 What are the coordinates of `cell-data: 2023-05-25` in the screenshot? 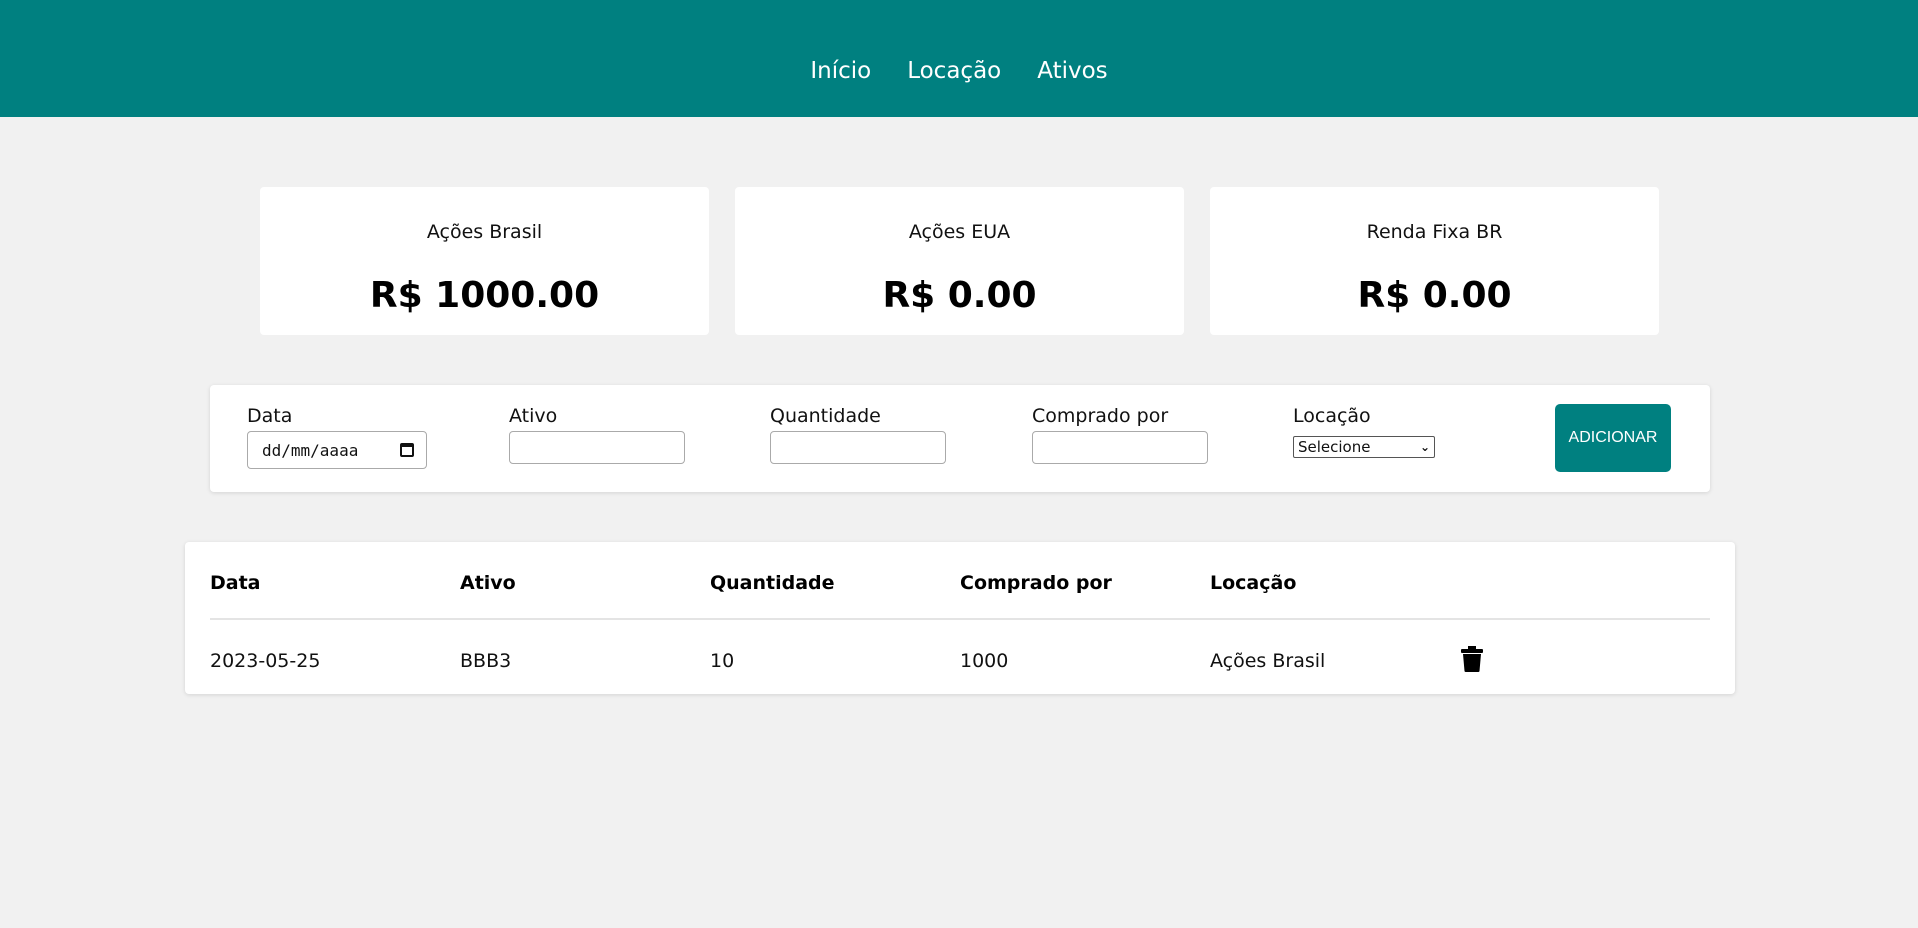 It's located at (265, 661).